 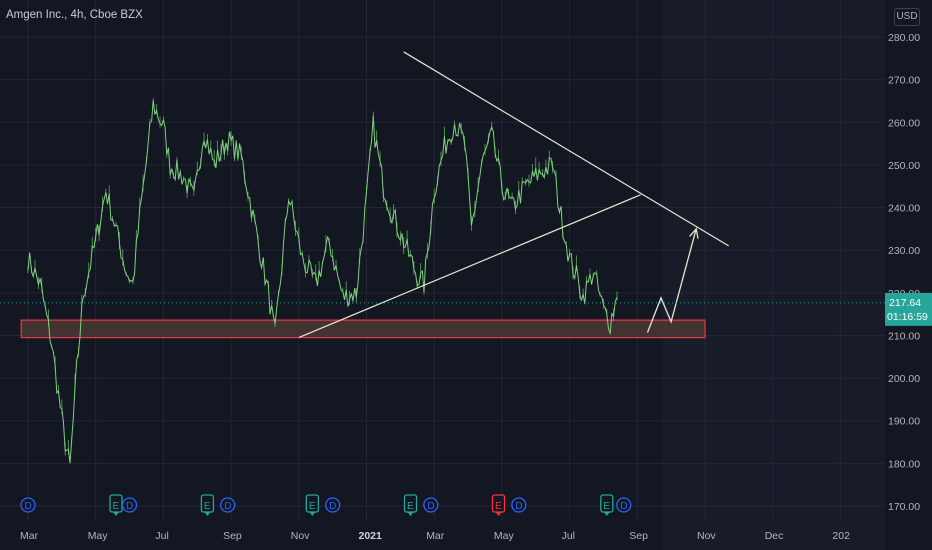 What do you see at coordinates (904, 251) in the screenshot?
I see `y-tick-label: 230.00` at bounding box center [904, 251].